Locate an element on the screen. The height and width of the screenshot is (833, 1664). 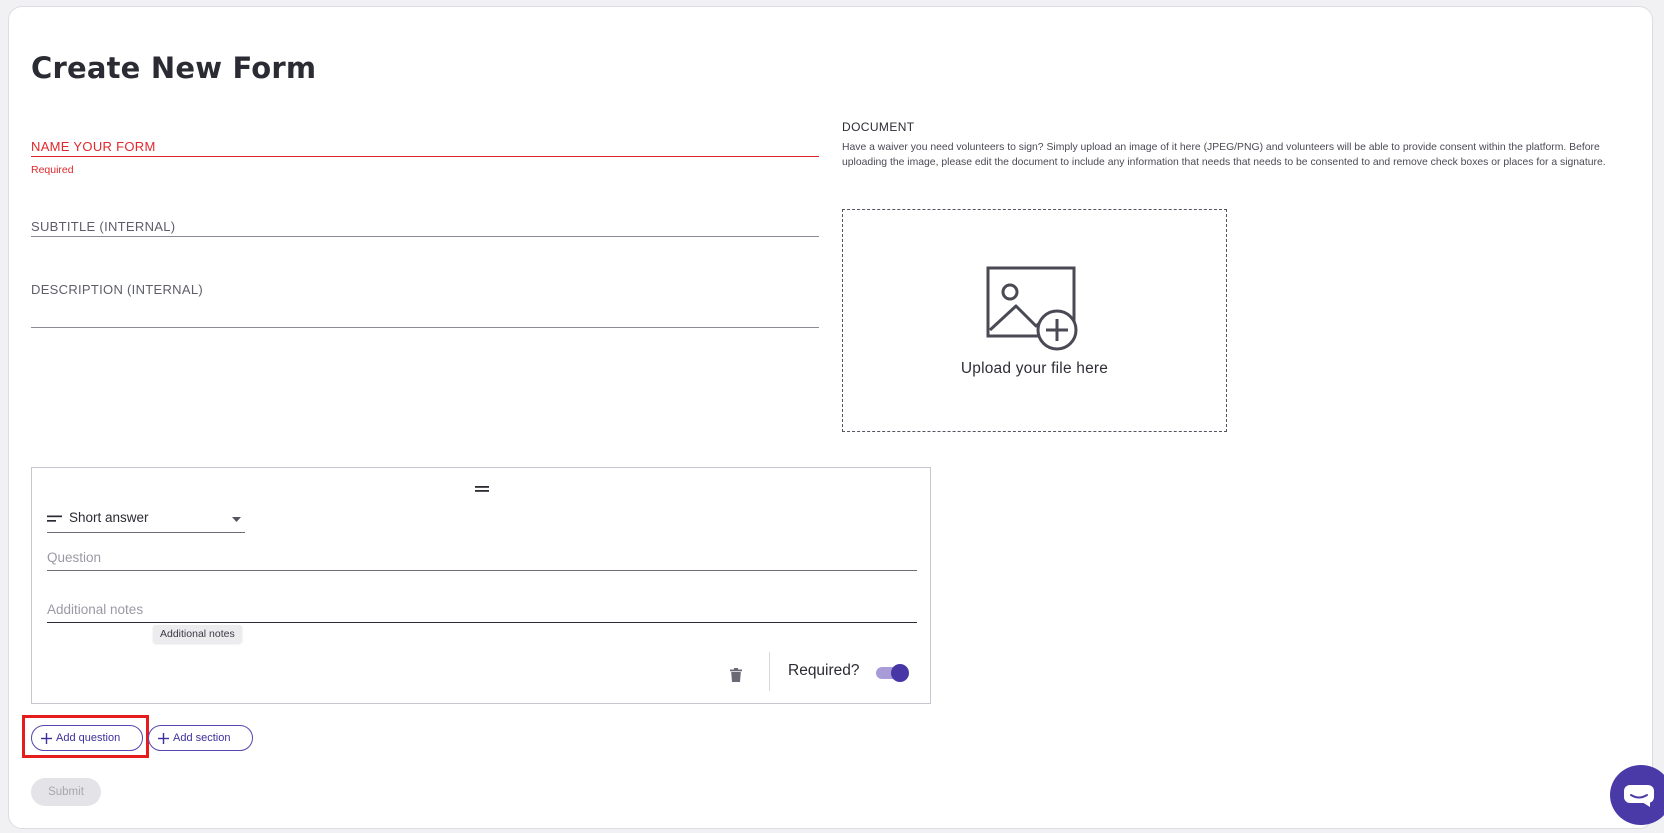
chevron-down-icon is located at coordinates (236, 519).